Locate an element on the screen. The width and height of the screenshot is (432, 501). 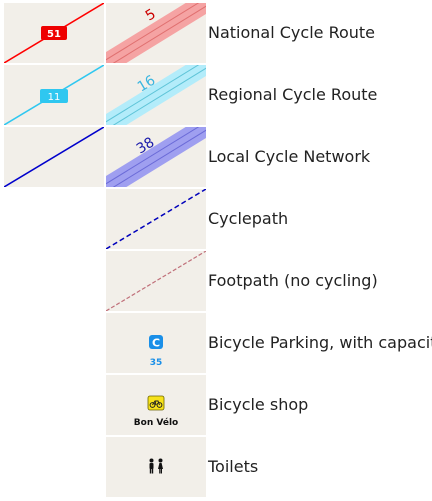
cyclepath-swatch is located at coordinates (156, 219).